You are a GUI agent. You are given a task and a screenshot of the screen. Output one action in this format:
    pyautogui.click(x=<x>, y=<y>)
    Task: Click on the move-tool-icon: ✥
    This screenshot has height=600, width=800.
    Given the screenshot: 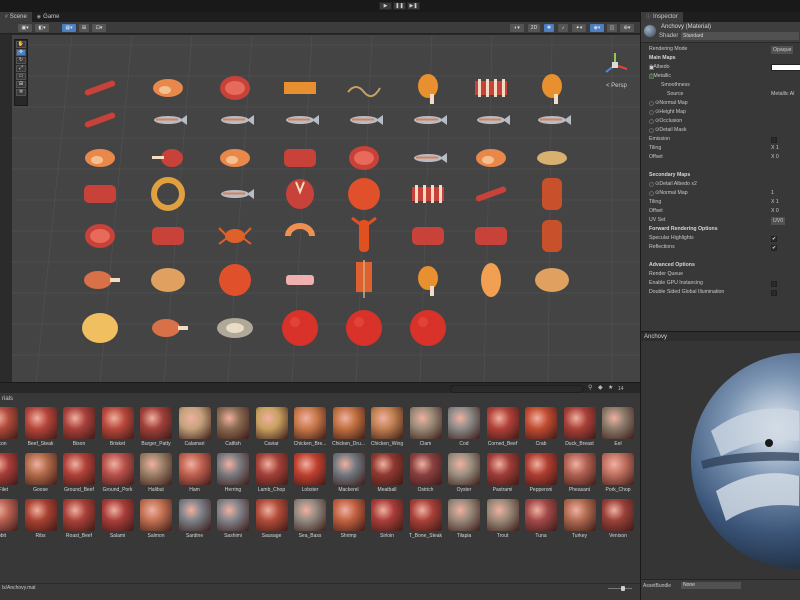 What is the action you would take?
    pyautogui.click(x=21, y=52)
    